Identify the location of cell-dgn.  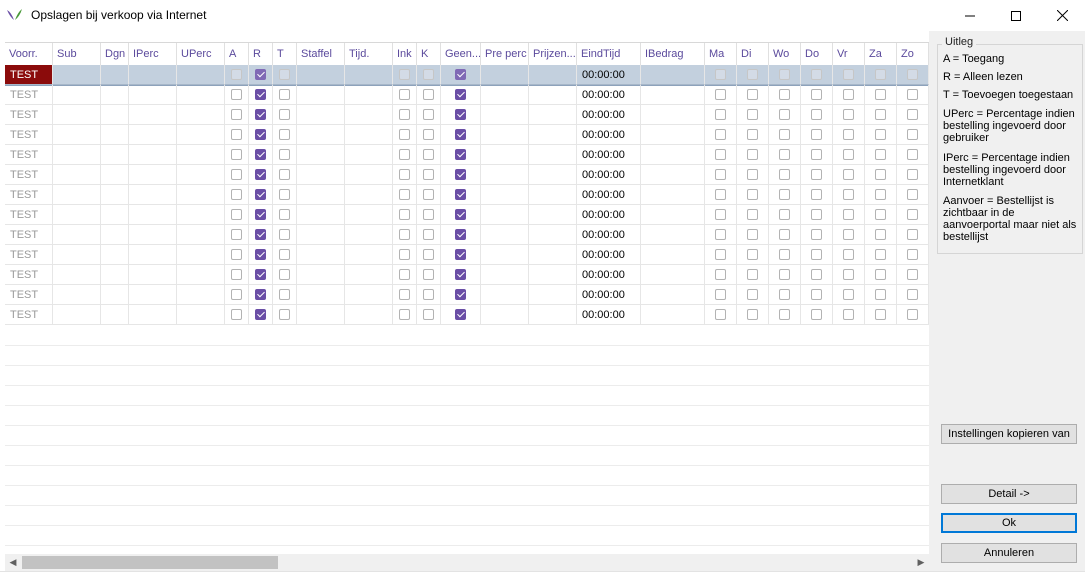
(115, 315).